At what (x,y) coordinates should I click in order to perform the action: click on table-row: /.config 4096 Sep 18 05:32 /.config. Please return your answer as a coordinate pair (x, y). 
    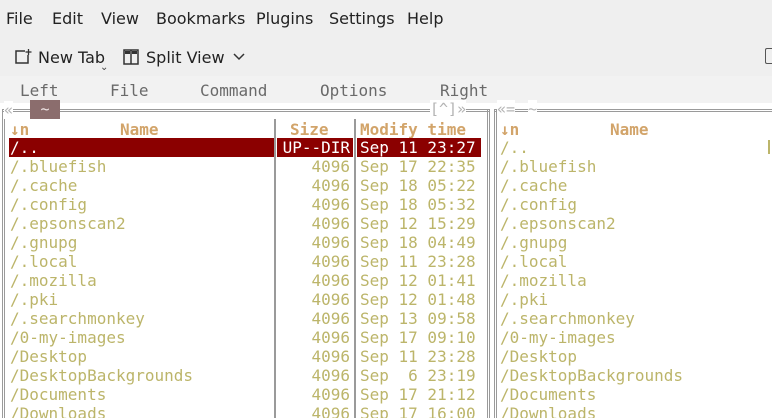
    Looking at the image, I should click on (386, 204).